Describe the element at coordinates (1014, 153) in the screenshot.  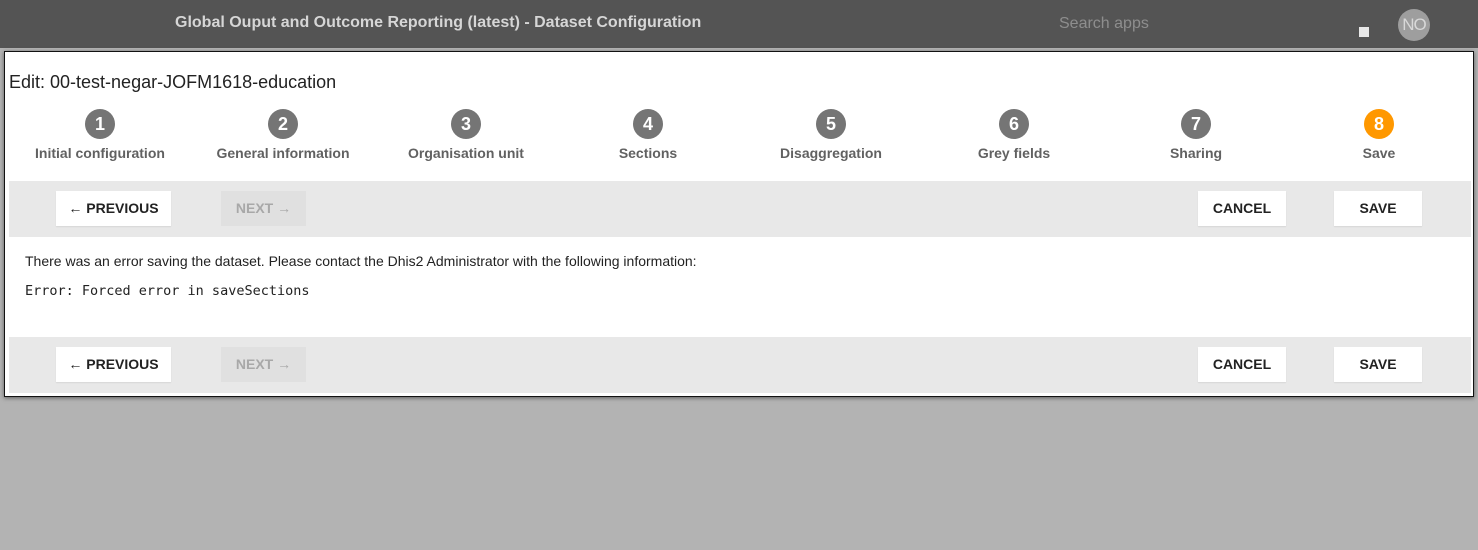
I see `step-label: Grey fields` at that location.